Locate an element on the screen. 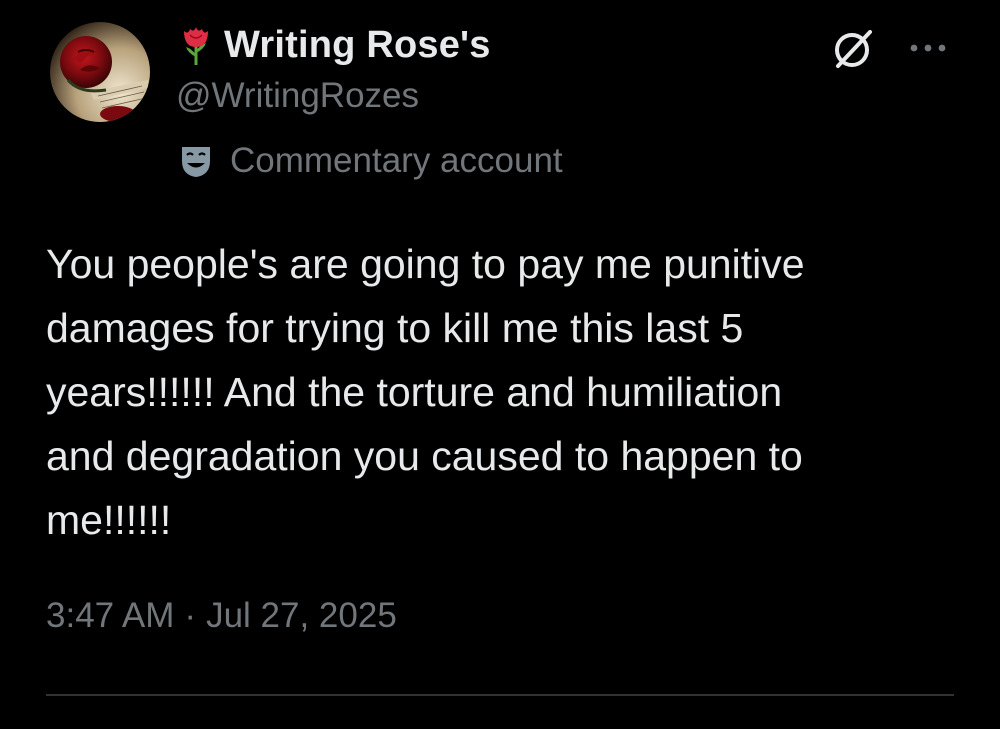 This screenshot has height=729, width=1000. rose-avatar-image is located at coordinates (100, 72).